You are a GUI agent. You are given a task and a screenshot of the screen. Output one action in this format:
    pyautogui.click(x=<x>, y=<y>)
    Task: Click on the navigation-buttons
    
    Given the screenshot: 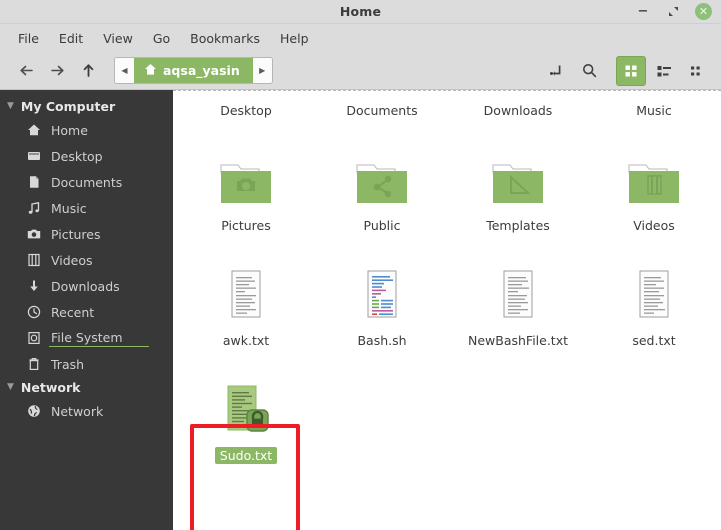 What is the action you would take?
    pyautogui.click(x=57, y=71)
    